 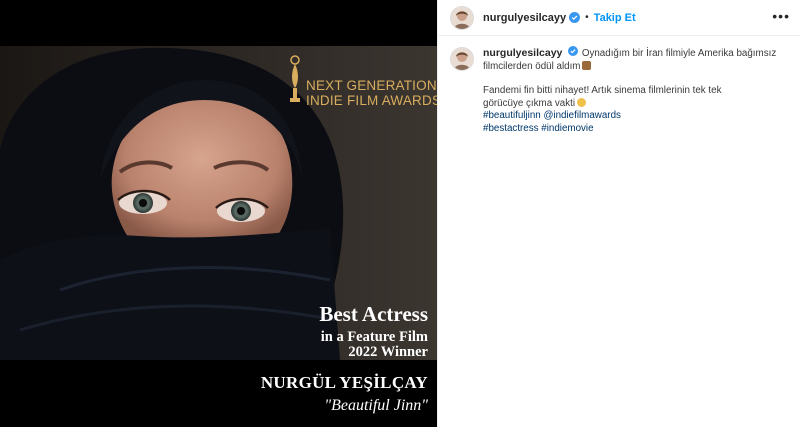 I want to click on award-year: 2022 Winner, so click(x=388, y=352).